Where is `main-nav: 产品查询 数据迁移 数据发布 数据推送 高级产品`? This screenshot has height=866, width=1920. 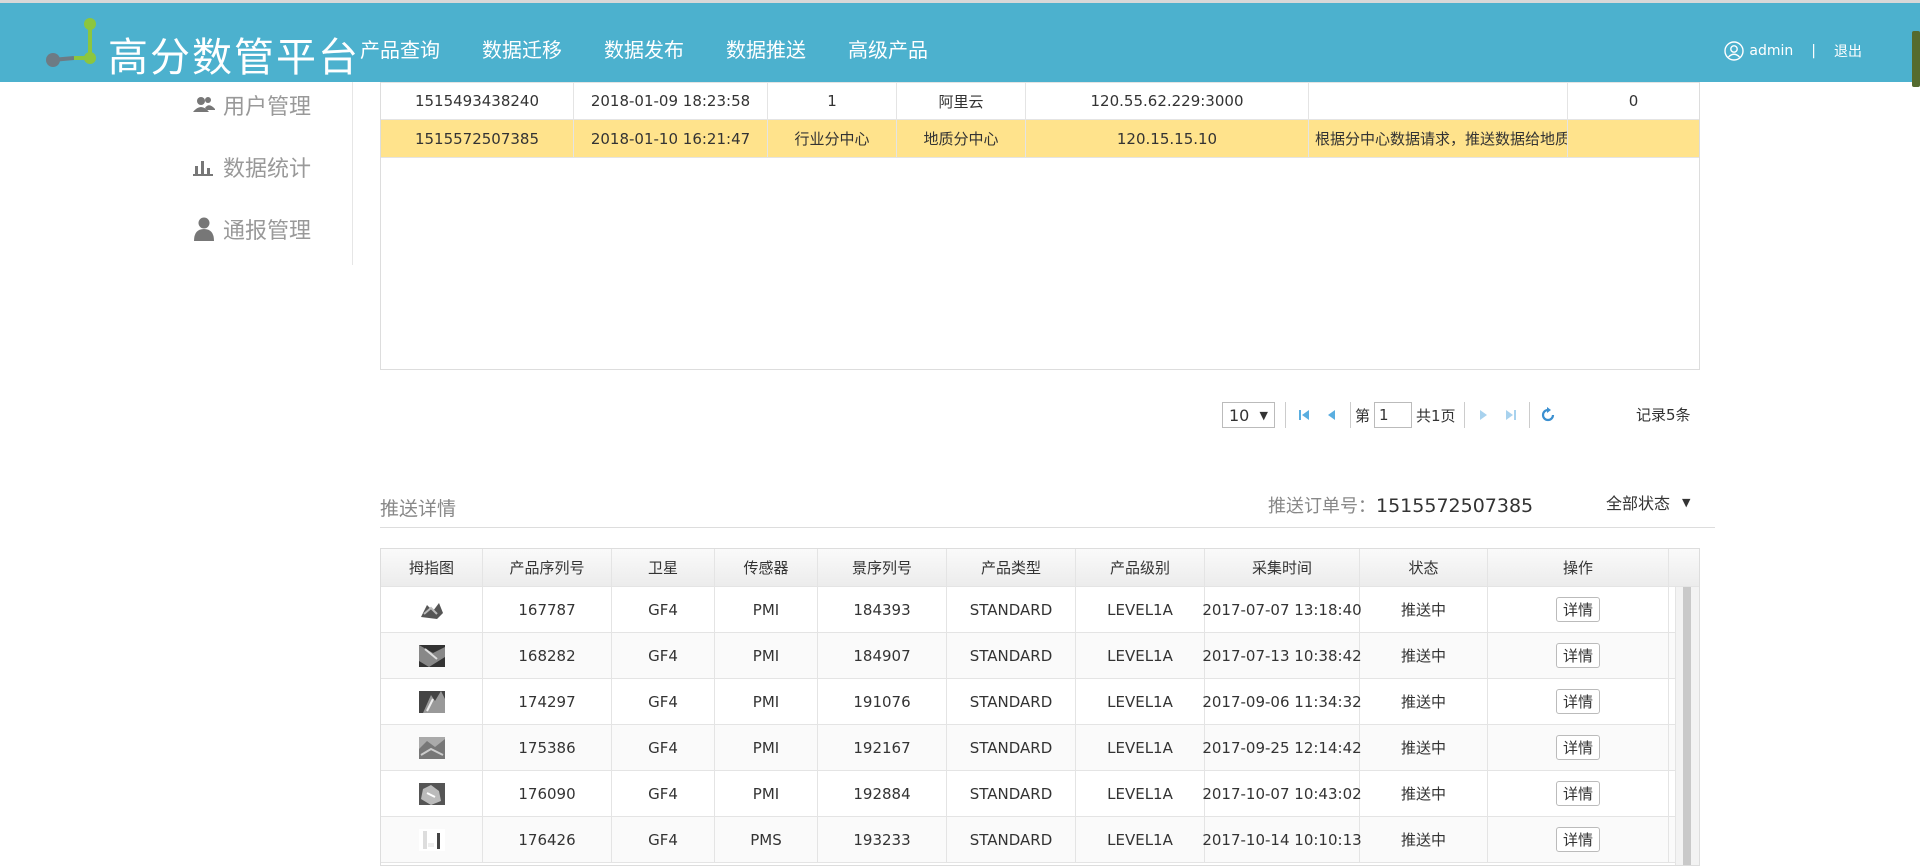 main-nav: 产品查询 数据迁移 数据发布 数据推送 高级产品 is located at coordinates (665, 44).